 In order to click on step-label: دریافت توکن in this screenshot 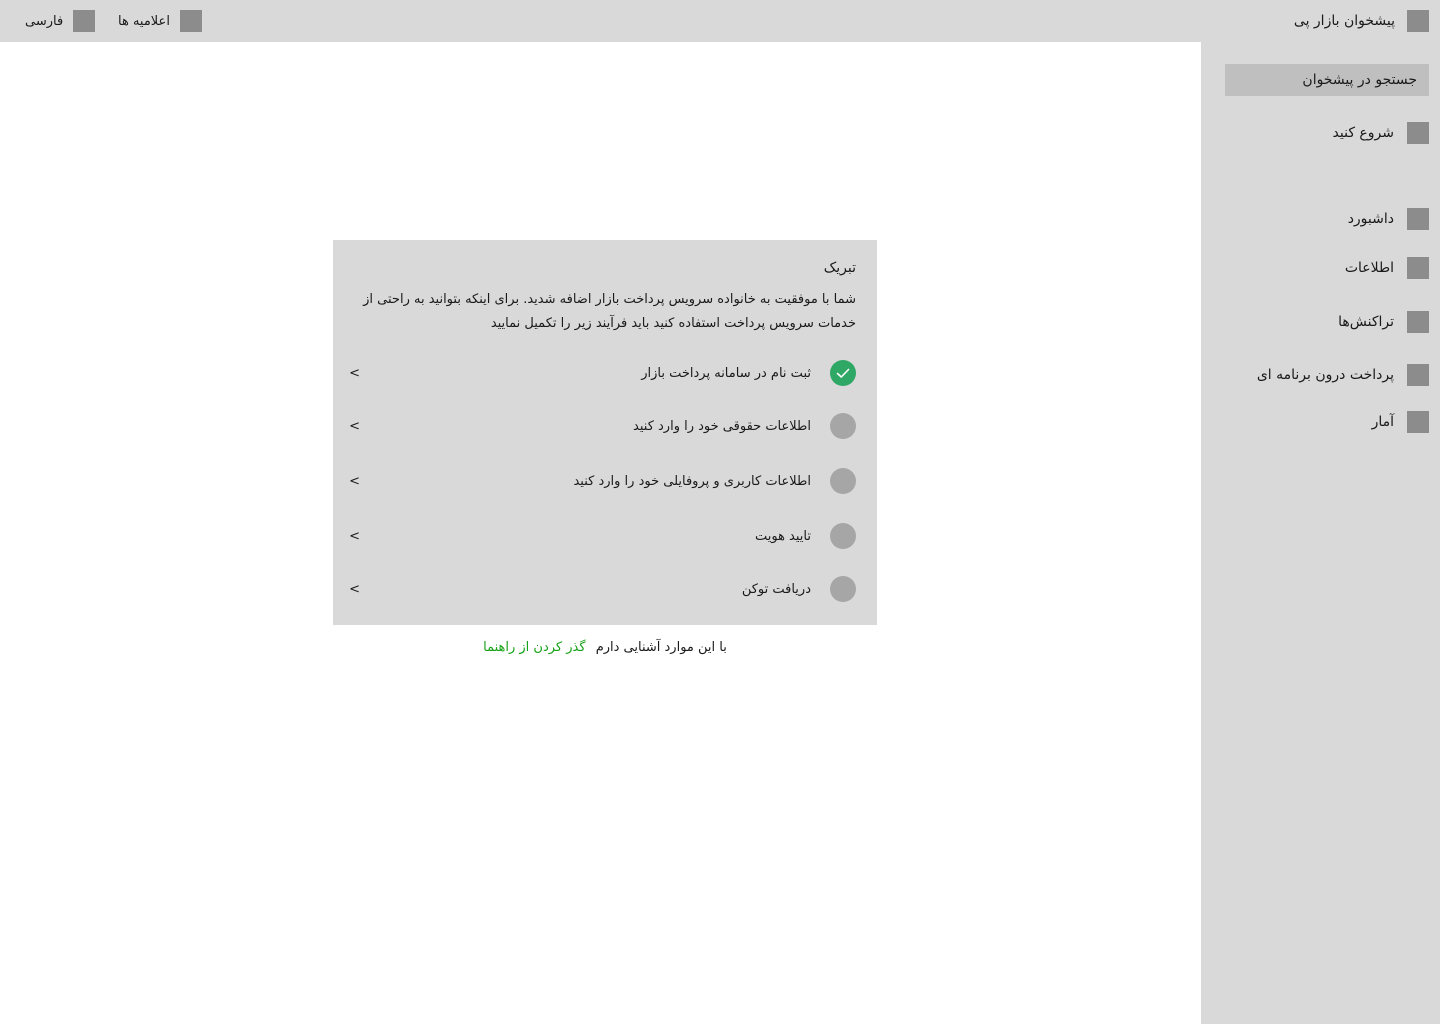, I will do `click(776, 589)`.